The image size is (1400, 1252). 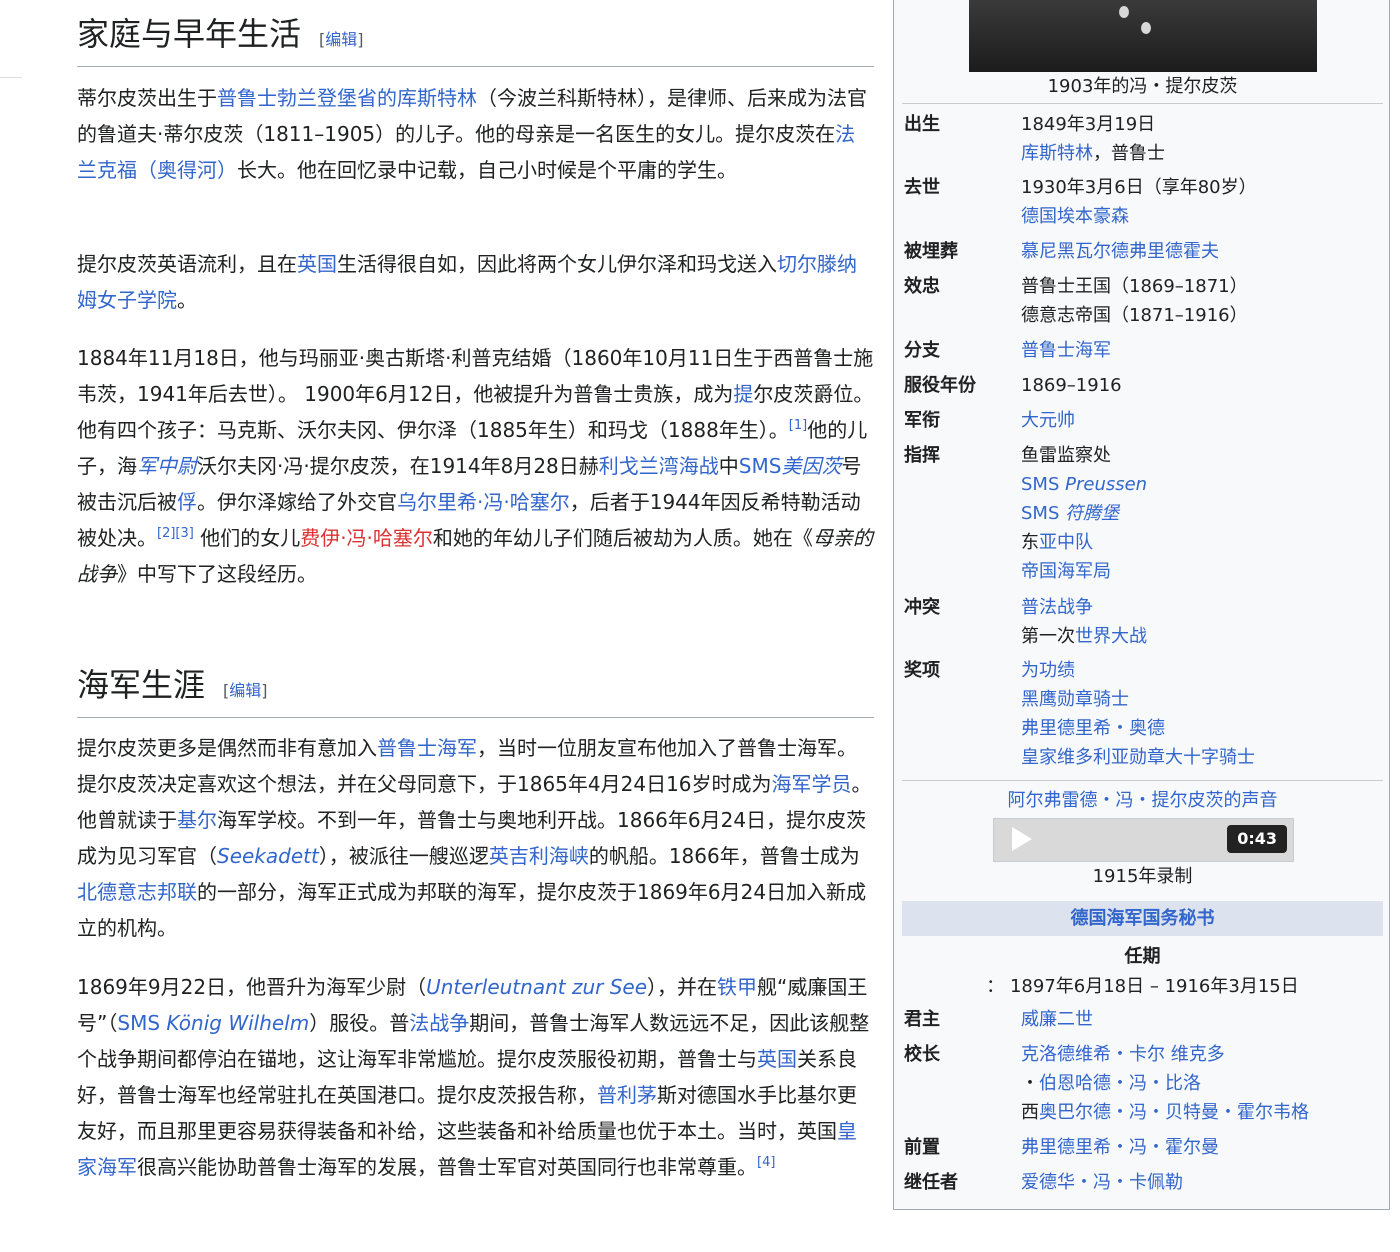 I want to click on link-audio-file: 阿尔弗雷德・冯・提尔皮茨的声音, so click(x=1143, y=800).